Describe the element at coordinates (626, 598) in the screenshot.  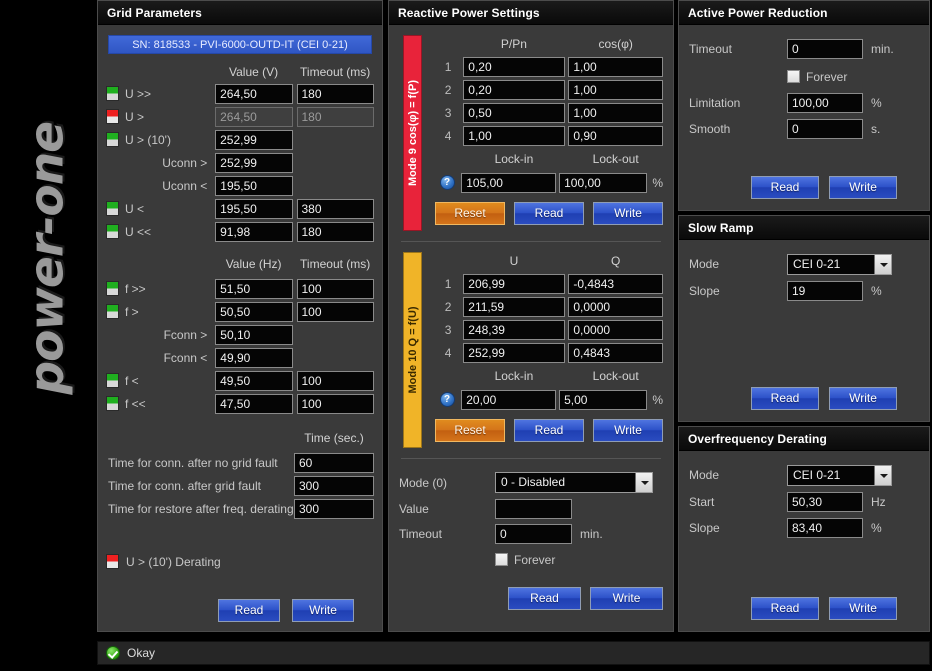
I see `mode0-write-button: Write` at that location.